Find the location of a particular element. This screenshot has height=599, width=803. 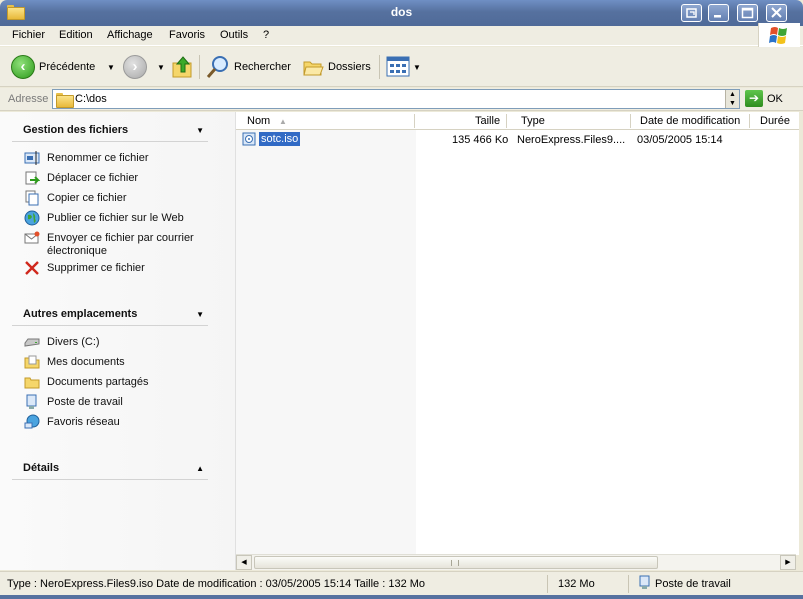

task-rename: Renommer ce fichier is located at coordinates (119, 158).